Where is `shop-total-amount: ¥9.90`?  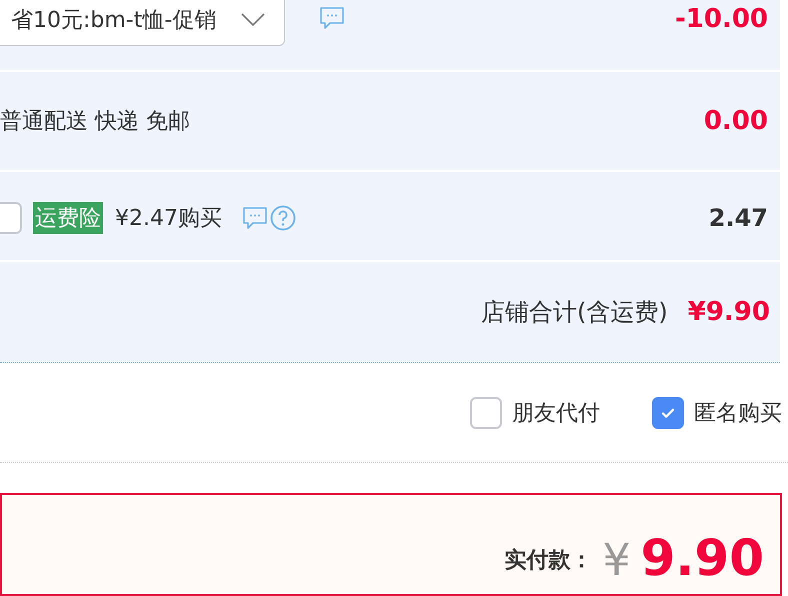
shop-total-amount: ¥9.90 is located at coordinates (729, 312).